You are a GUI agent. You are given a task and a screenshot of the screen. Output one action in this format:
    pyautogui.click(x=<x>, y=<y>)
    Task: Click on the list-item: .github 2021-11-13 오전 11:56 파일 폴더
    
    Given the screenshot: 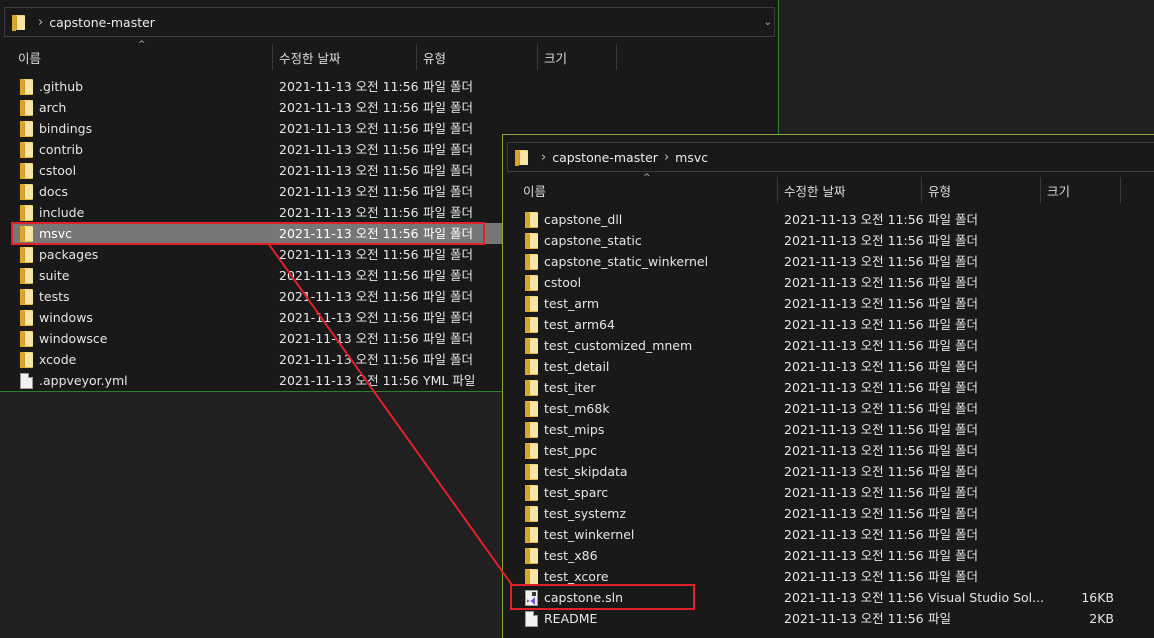 What is the action you would take?
    pyautogui.click(x=389, y=86)
    